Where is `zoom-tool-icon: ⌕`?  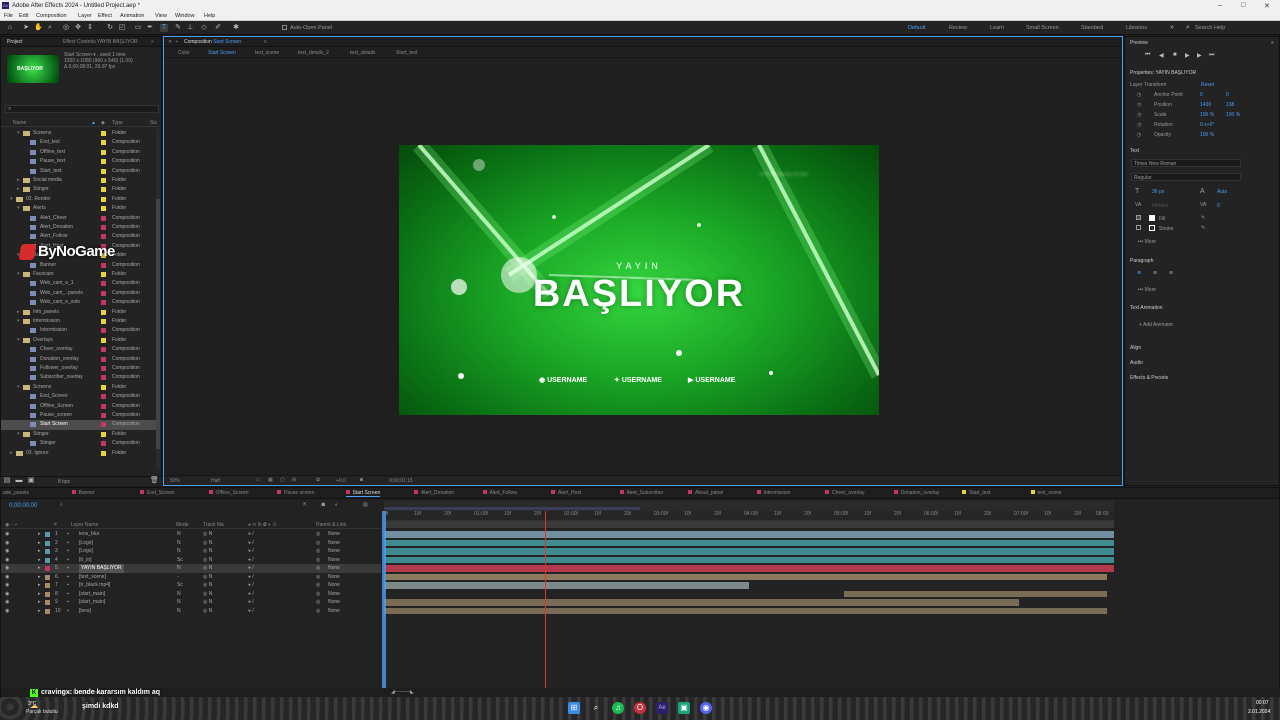 zoom-tool-icon: ⌕ is located at coordinates (50, 28).